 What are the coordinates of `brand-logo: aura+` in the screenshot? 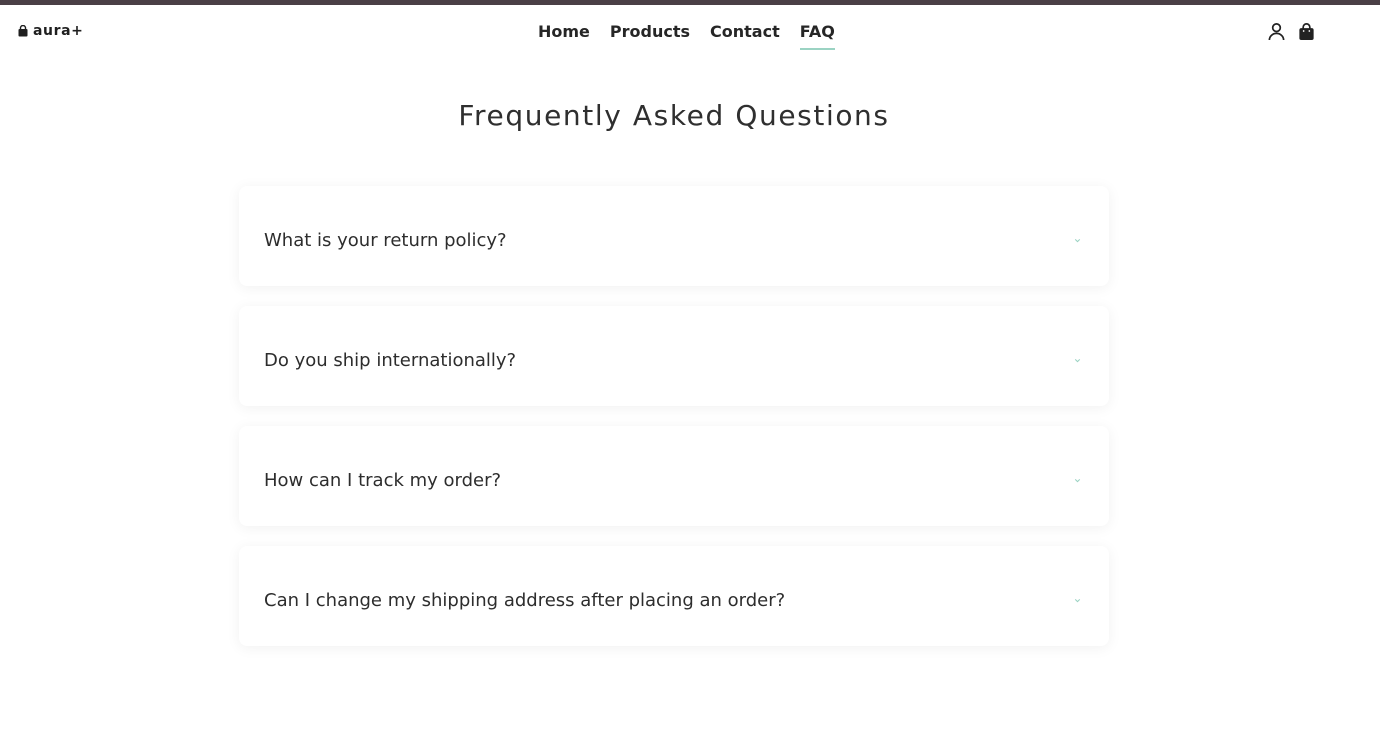 It's located at (50, 31).